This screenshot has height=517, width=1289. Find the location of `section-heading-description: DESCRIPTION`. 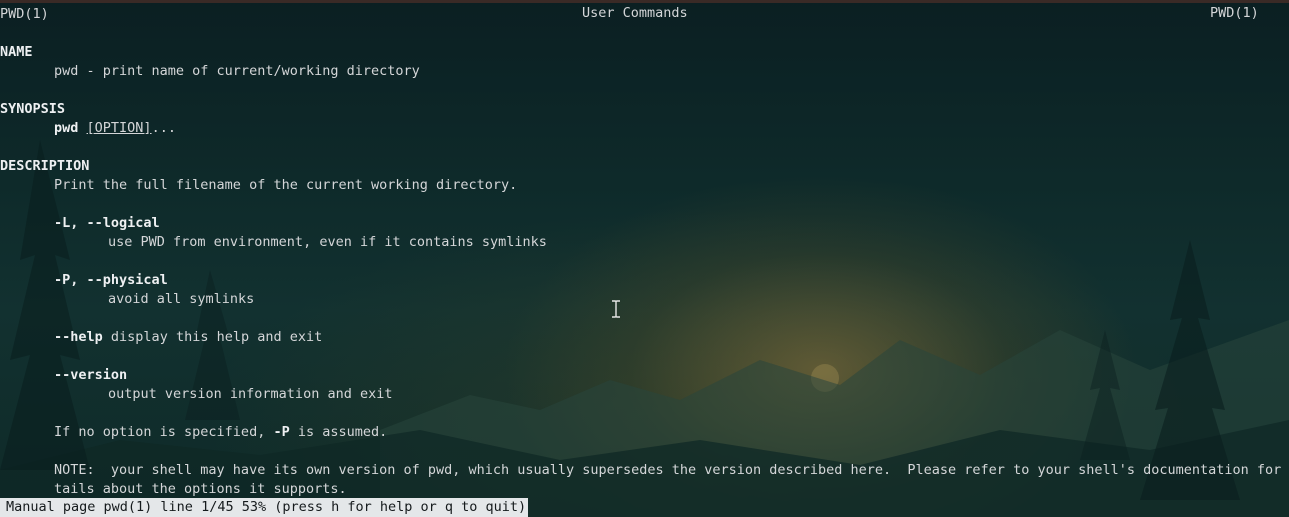

section-heading-description: DESCRIPTION is located at coordinates (45, 166).